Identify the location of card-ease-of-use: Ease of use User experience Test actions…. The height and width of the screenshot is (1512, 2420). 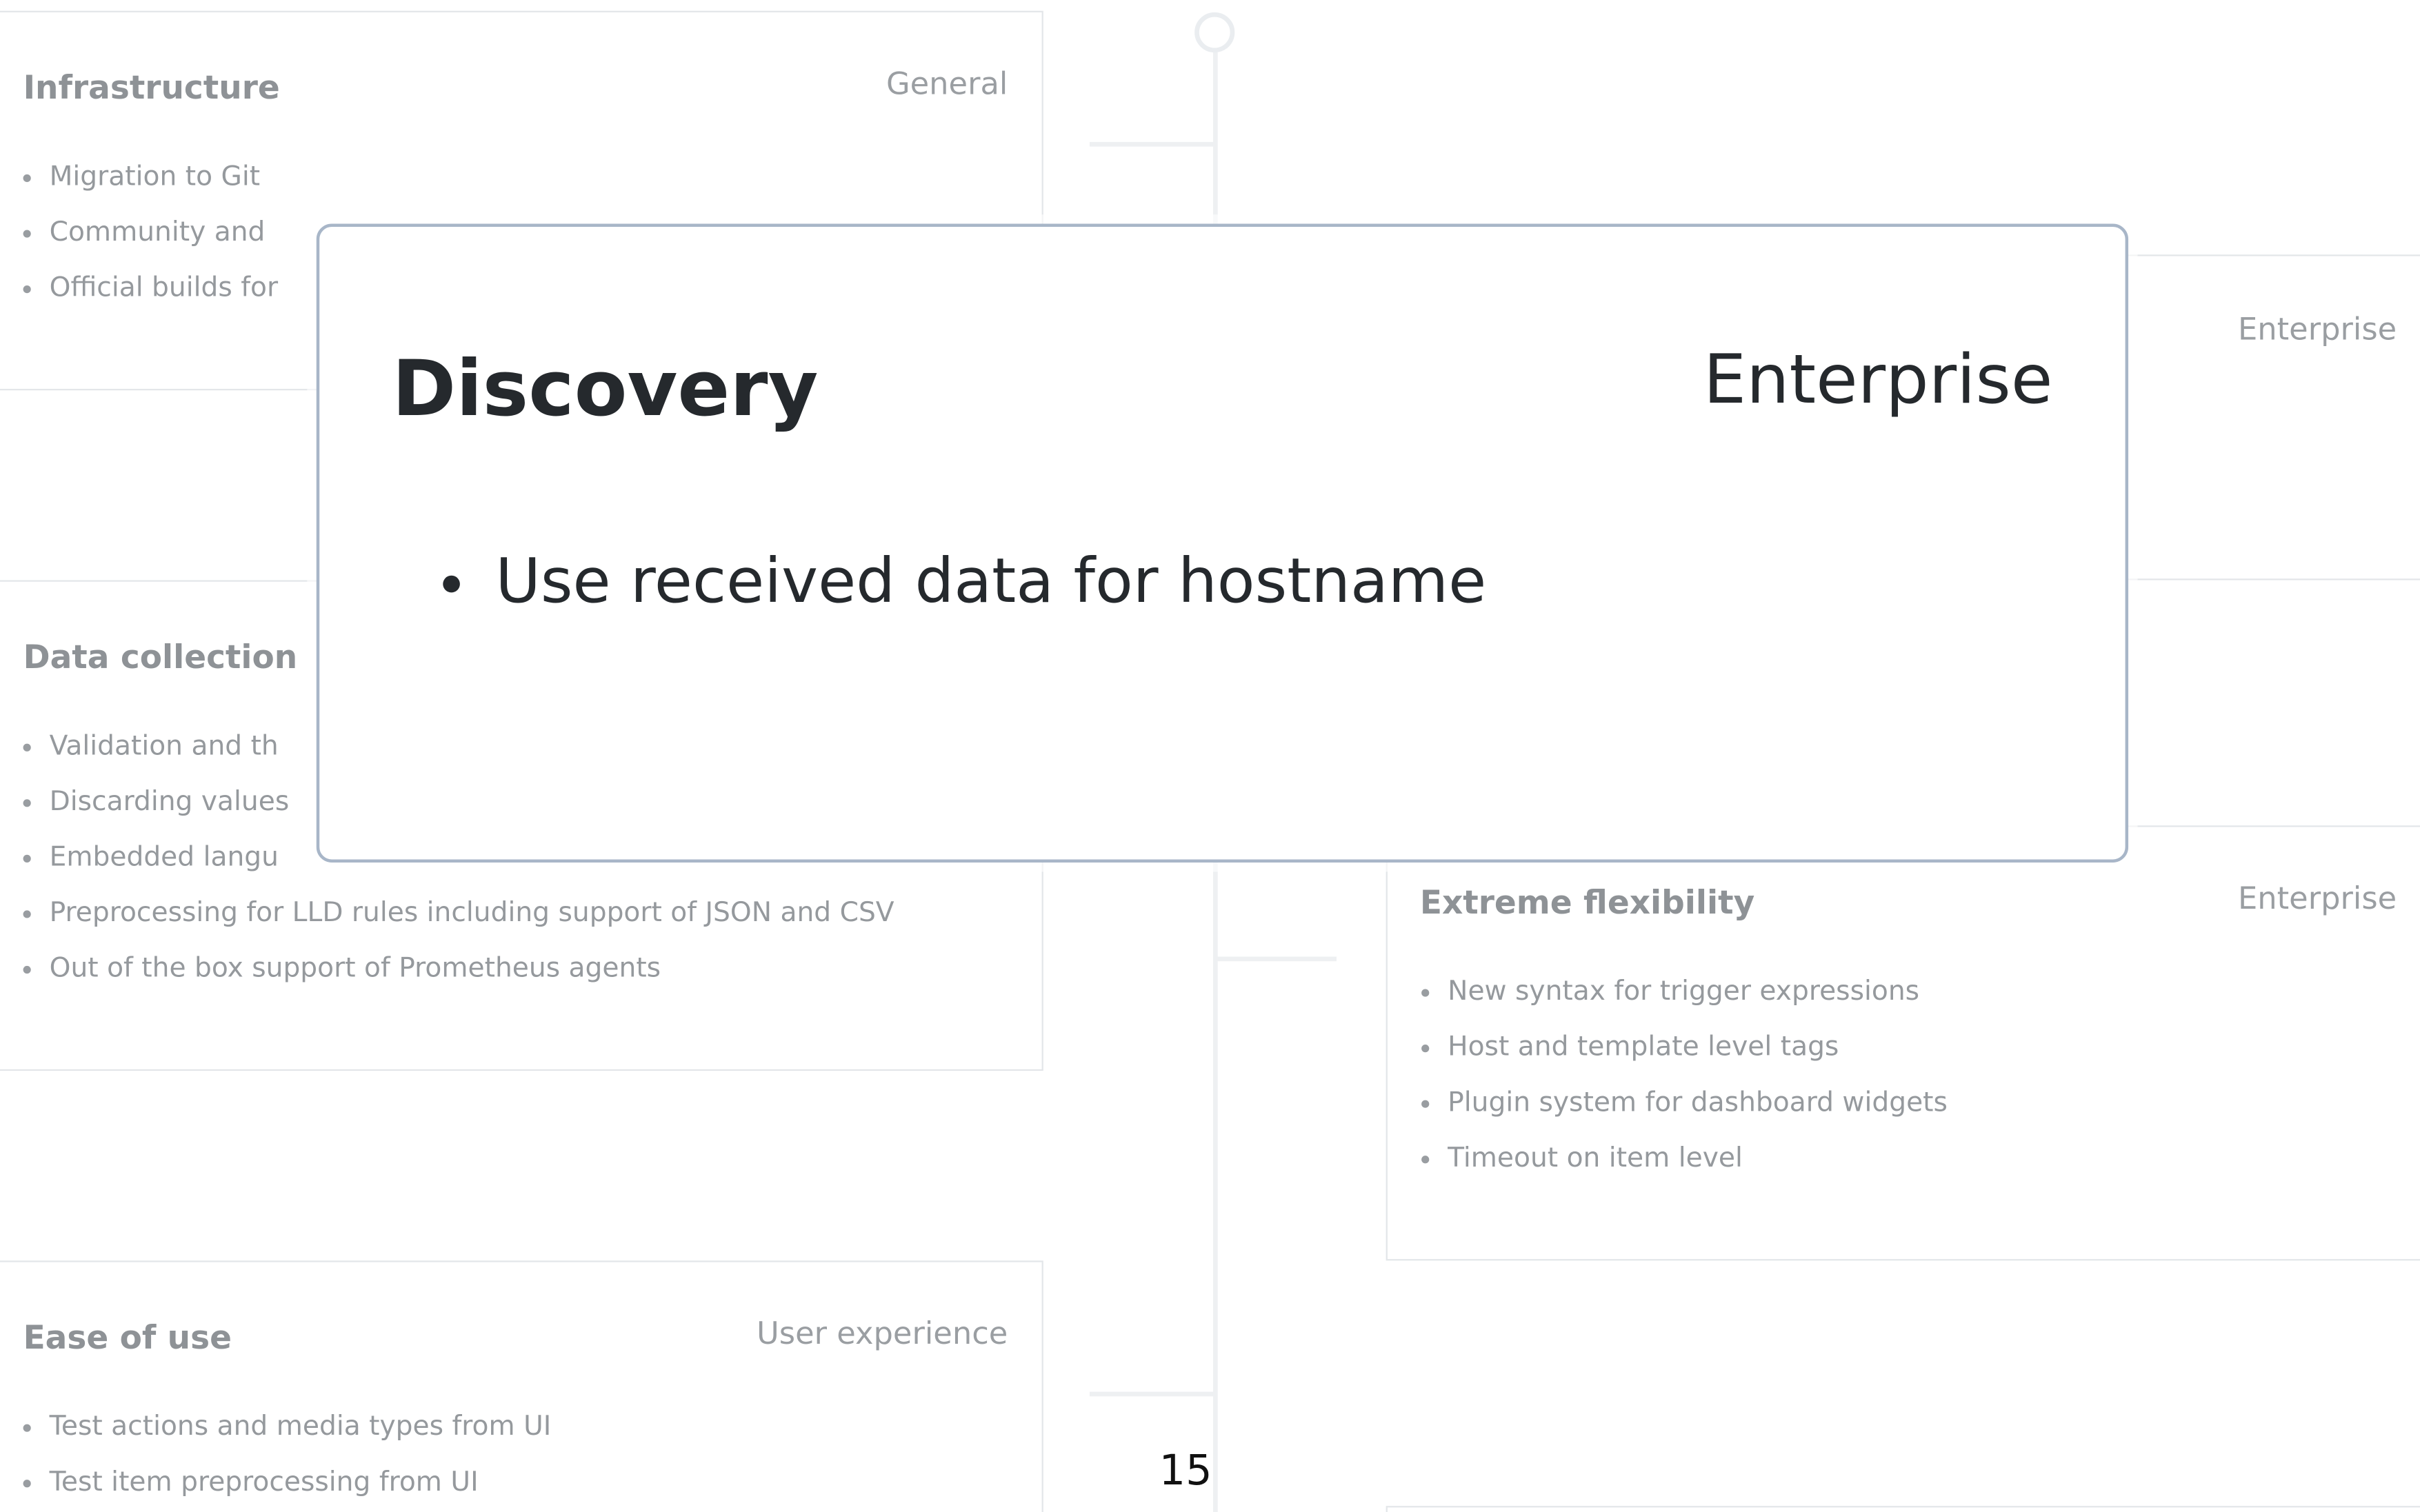
(521, 1386).